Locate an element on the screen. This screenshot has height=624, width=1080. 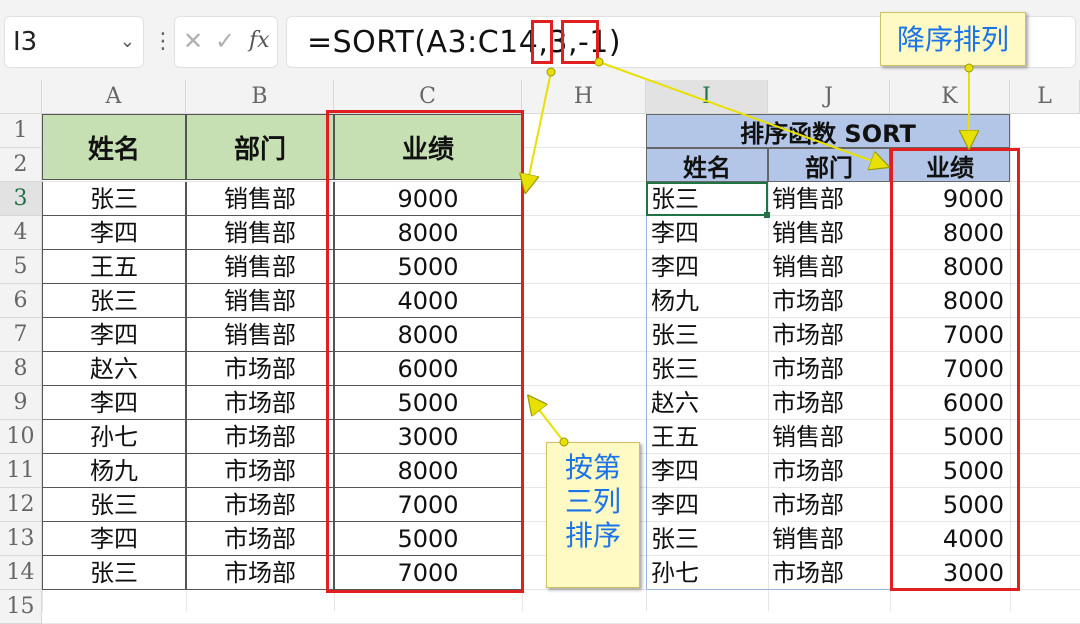
arrow-minus1-to-column-k is located at coordinates (742, 113).